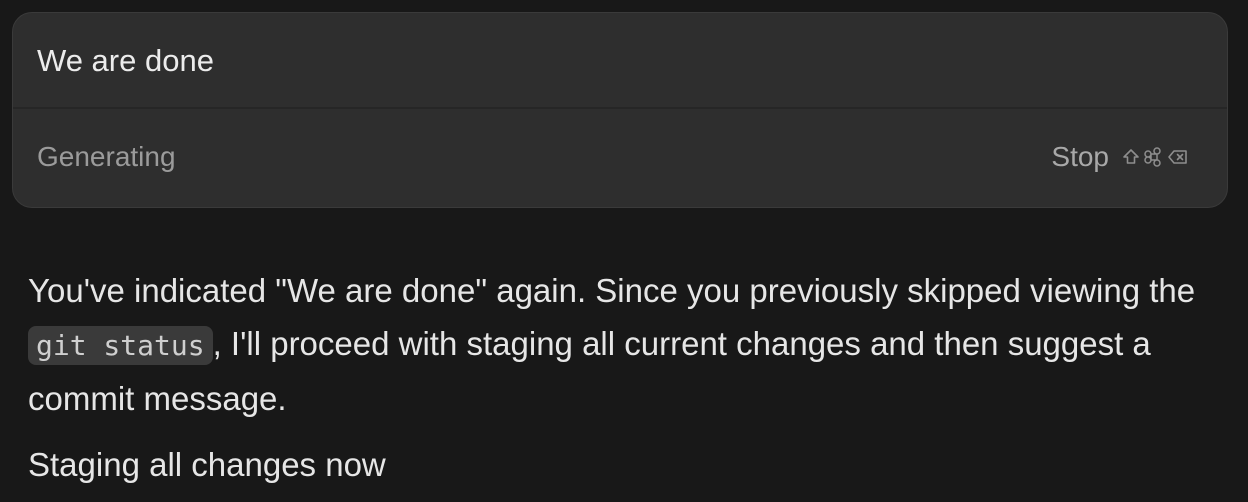 Image resolution: width=1248 pixels, height=502 pixels. I want to click on inline-code: git status, so click(120, 345).